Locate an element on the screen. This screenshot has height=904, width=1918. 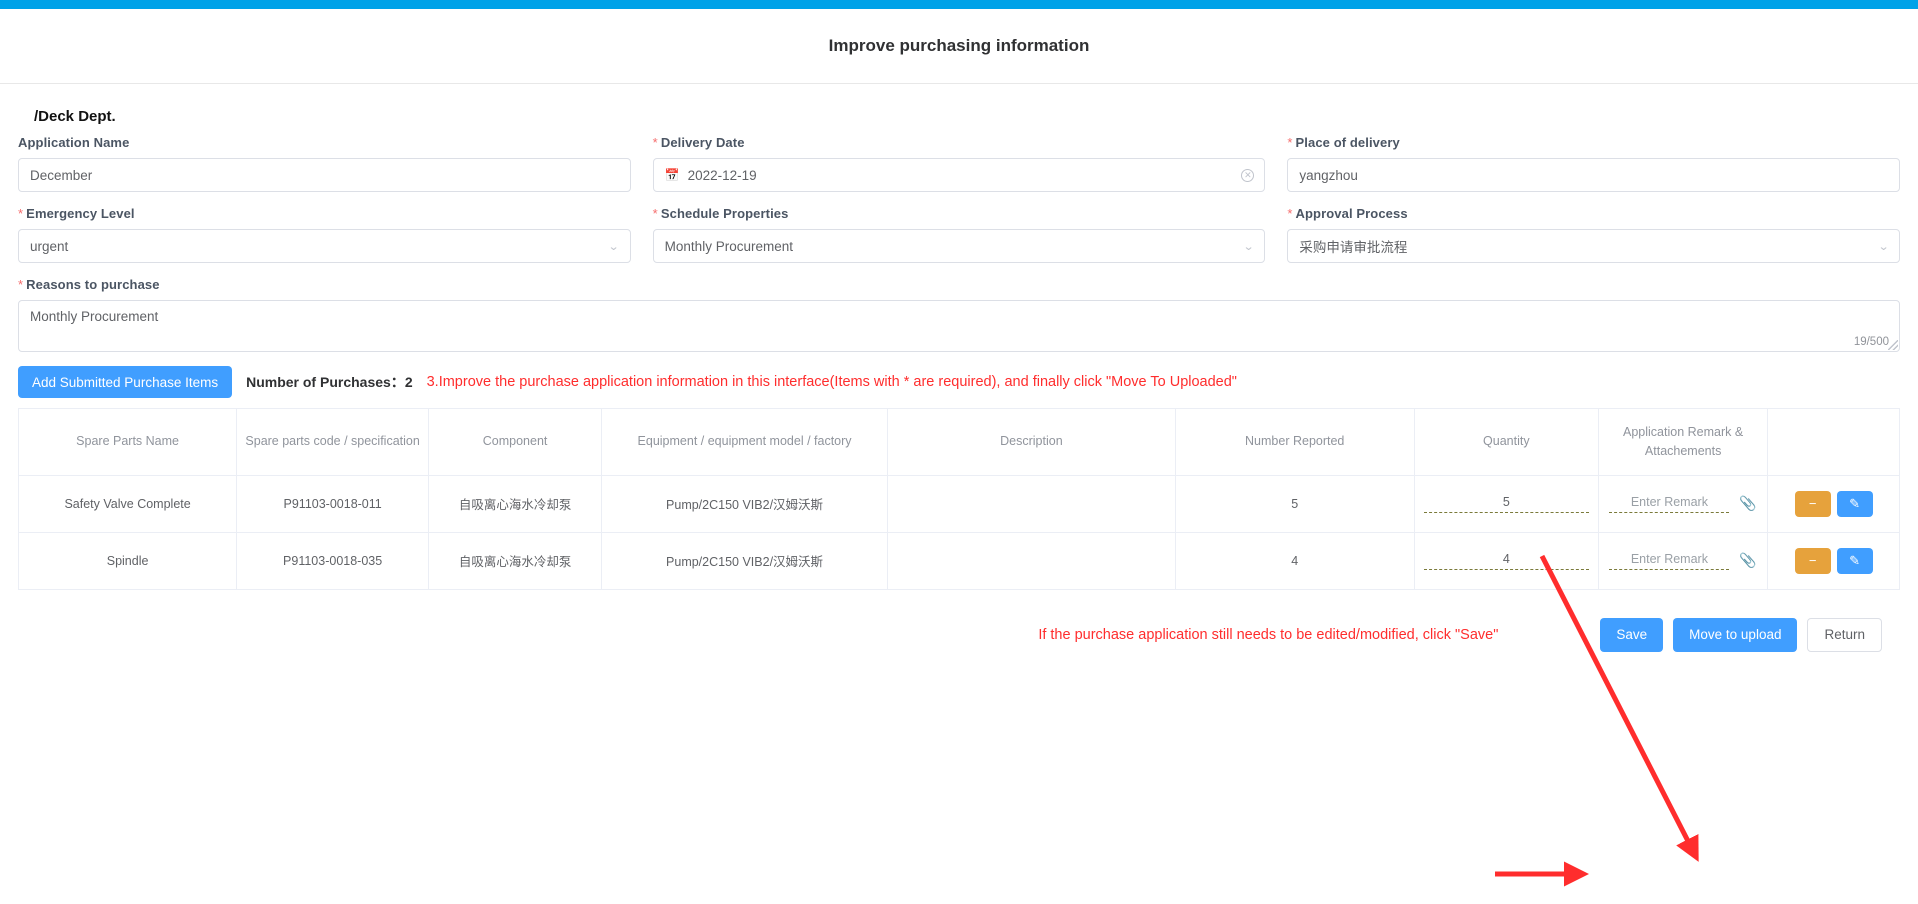
application-name-input: December is located at coordinates (324, 175).